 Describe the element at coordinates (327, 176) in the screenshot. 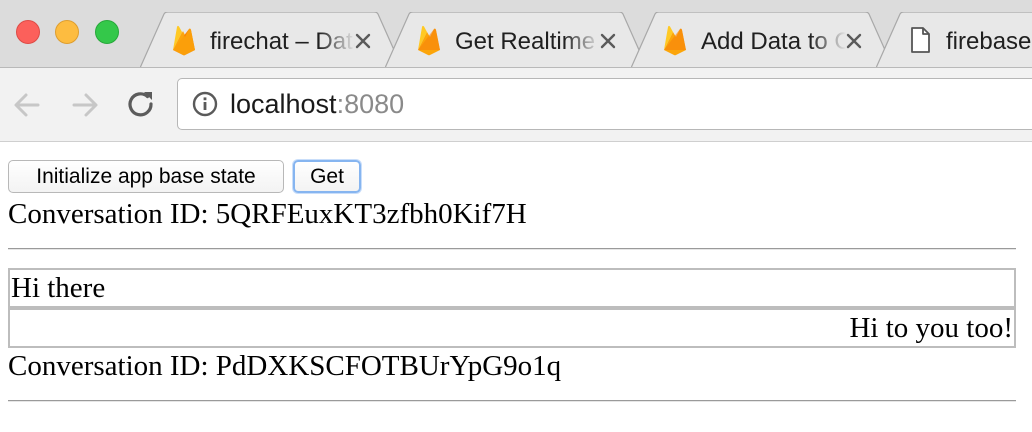

I see `get-button: Get` at that location.